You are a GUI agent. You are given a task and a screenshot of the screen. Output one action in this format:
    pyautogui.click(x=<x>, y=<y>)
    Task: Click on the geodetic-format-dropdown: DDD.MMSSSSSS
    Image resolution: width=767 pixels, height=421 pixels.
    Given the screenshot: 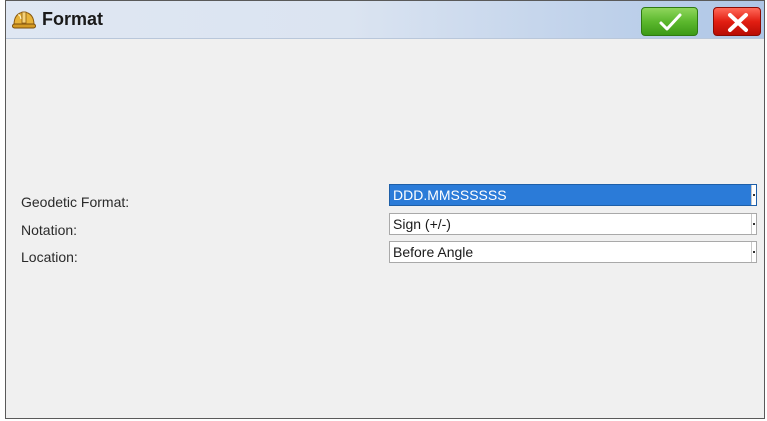 What is the action you would take?
    pyautogui.click(x=573, y=195)
    